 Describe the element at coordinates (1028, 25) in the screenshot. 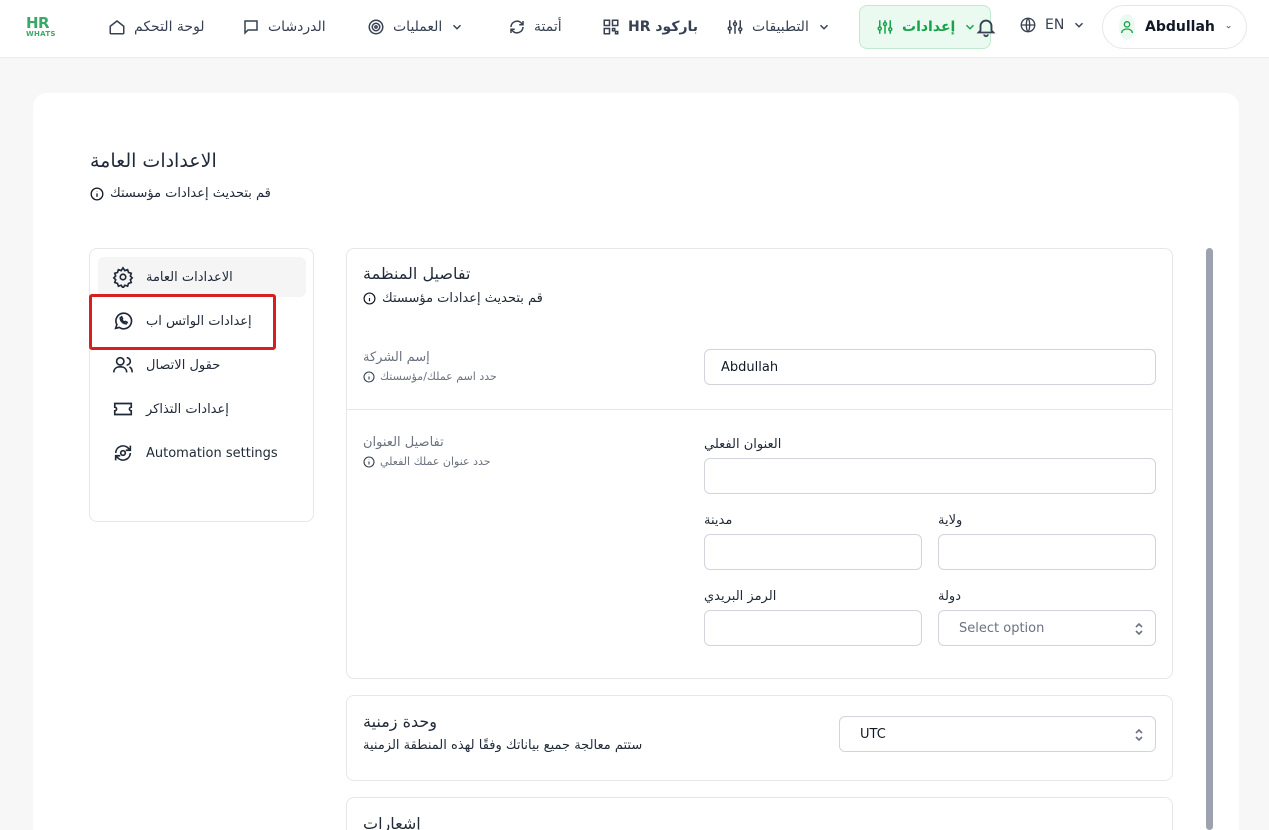

I see `globe-icon` at that location.